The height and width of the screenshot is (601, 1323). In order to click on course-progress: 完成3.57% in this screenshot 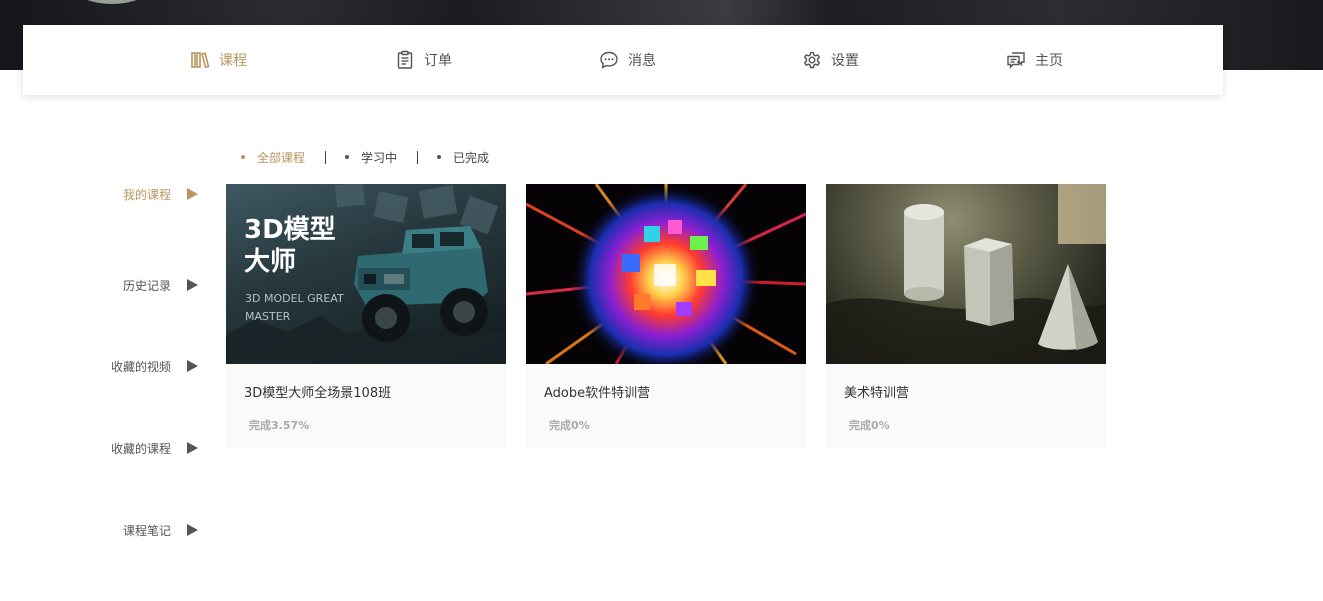, I will do `click(279, 425)`.